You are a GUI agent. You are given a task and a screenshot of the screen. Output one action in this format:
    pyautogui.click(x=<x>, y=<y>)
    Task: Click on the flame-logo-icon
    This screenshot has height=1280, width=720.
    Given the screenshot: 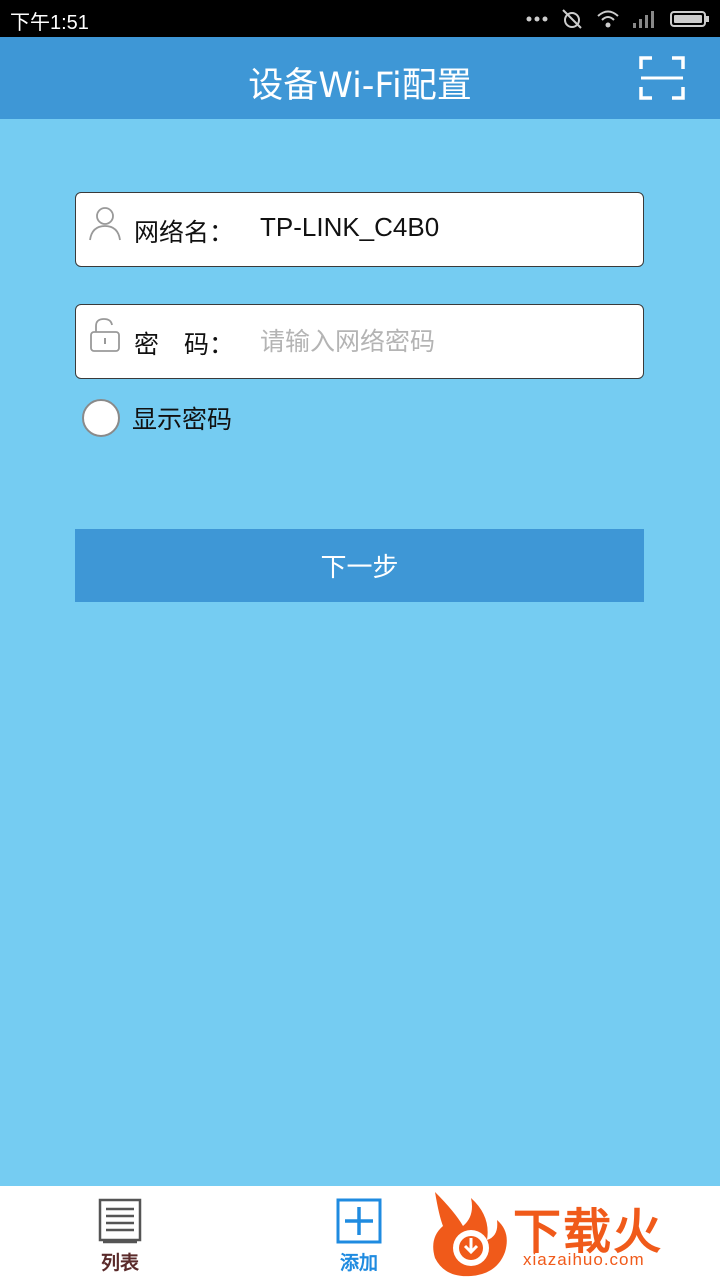 What is the action you would take?
    pyautogui.click(x=470, y=1234)
    